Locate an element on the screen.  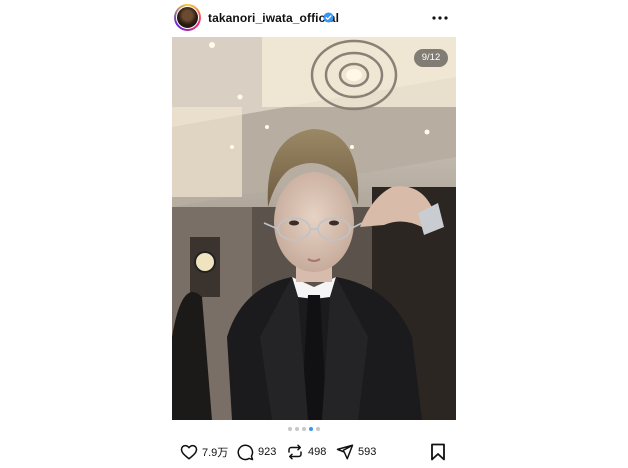
comments-count: 923 is located at coordinates (267, 452).